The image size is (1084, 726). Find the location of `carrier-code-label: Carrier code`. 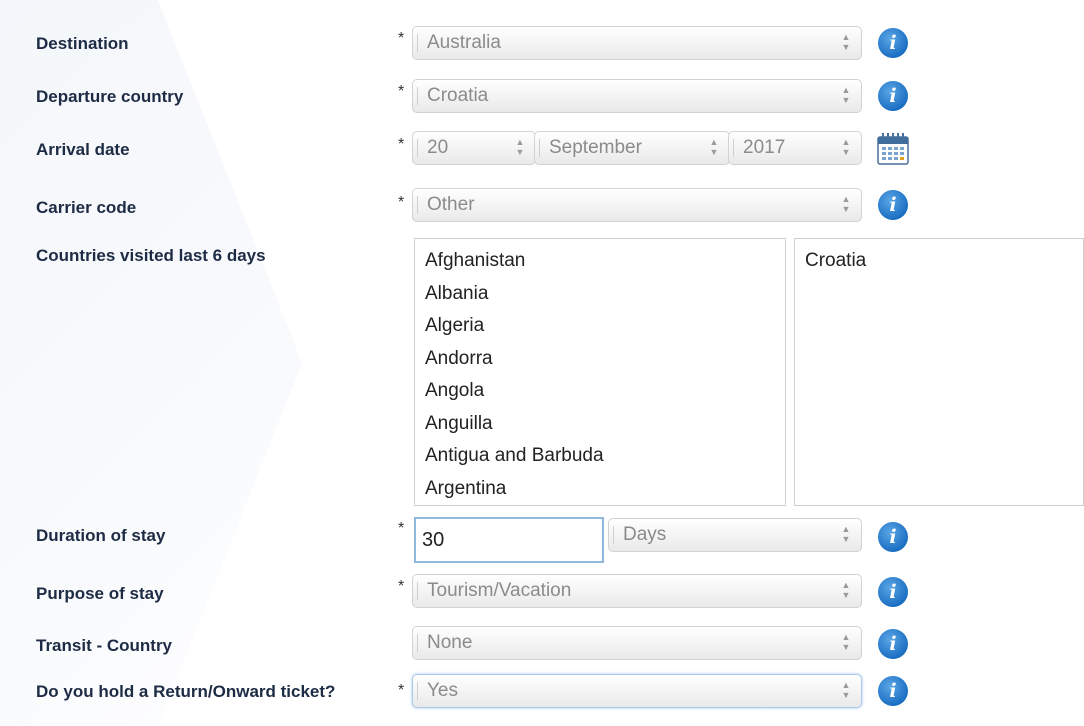

carrier-code-label: Carrier code is located at coordinates (86, 207).